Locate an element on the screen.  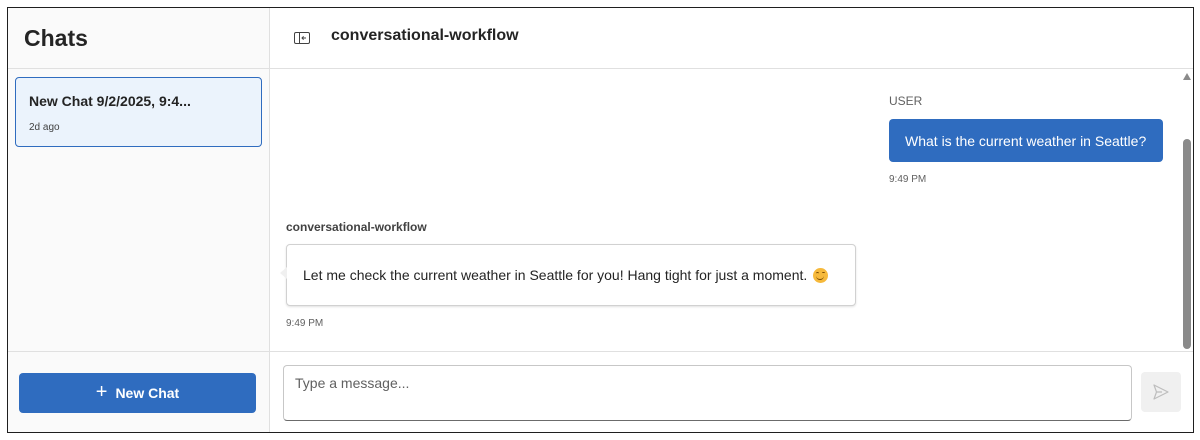
scroll-up-arrow-icon is located at coordinates (1187, 76).